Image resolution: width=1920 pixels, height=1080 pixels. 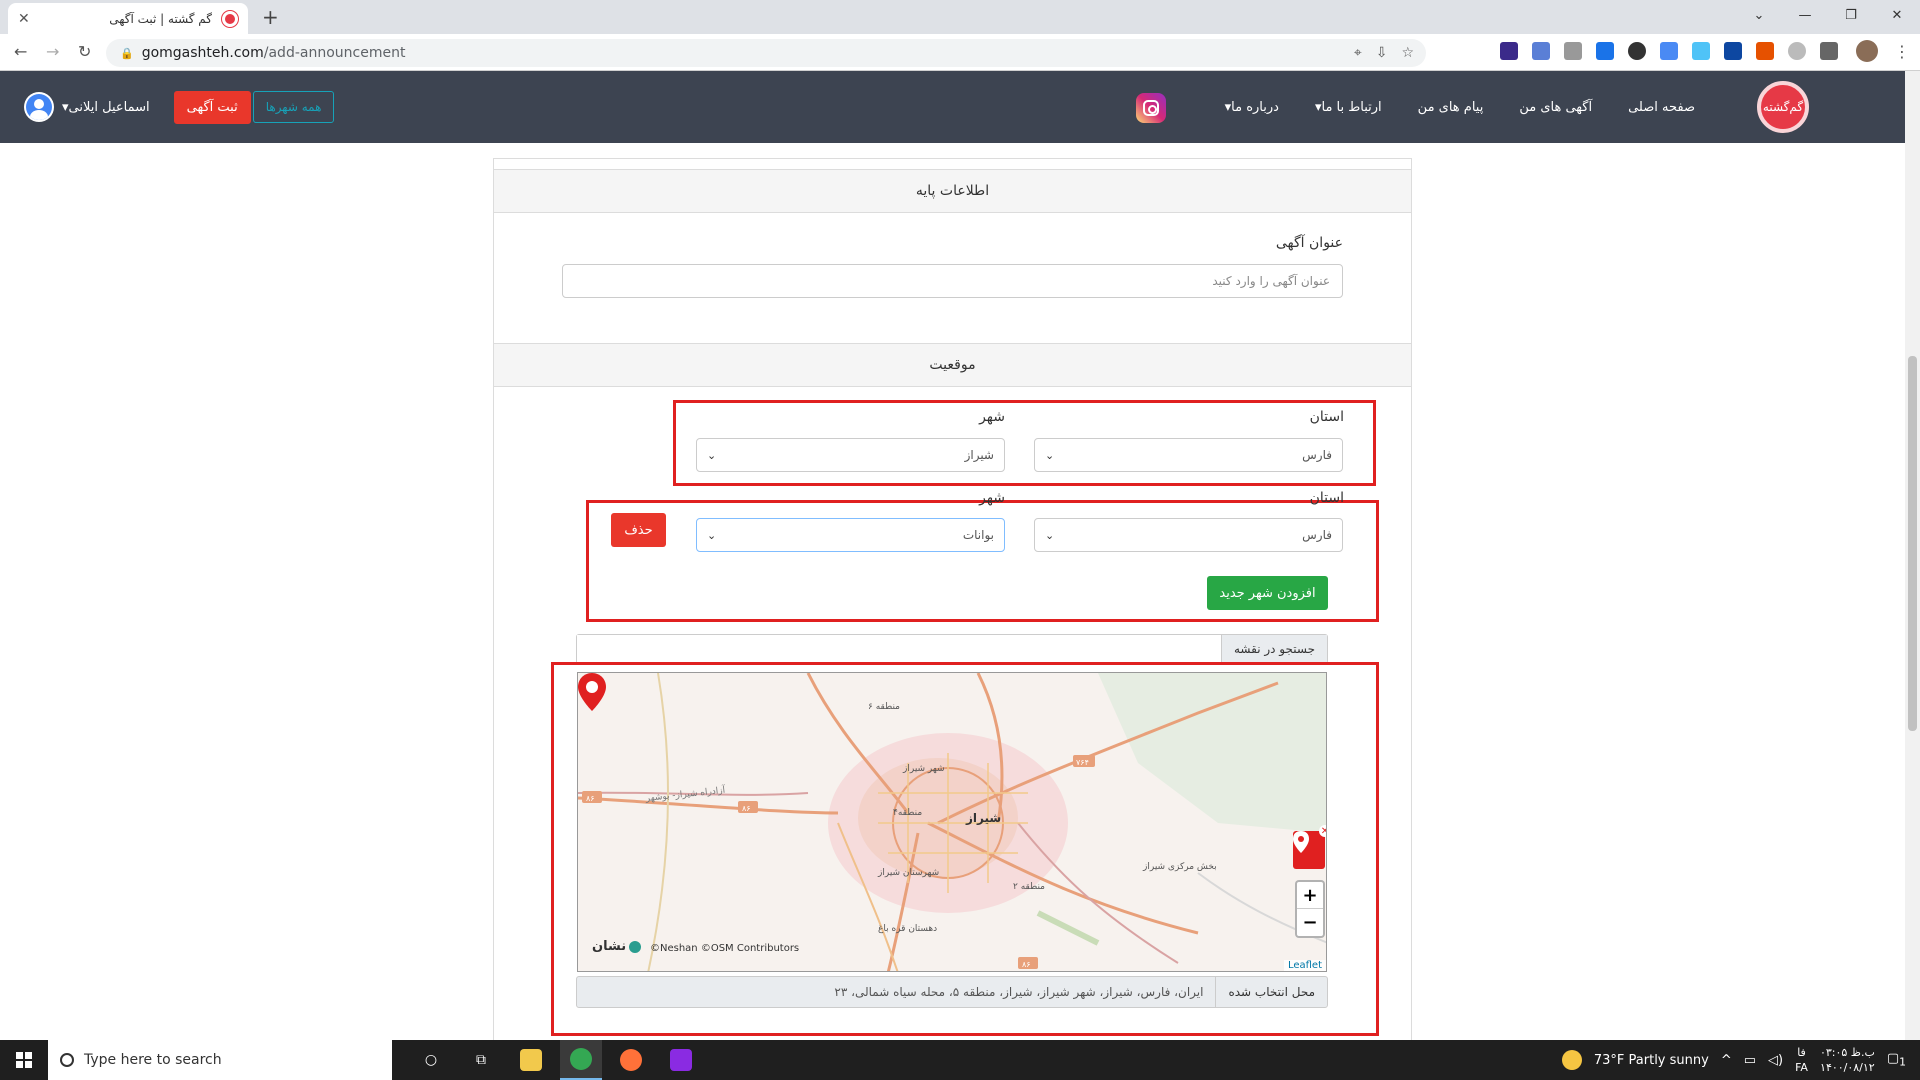 I want to click on volume-icon: ◁), so click(x=1775, y=1060).